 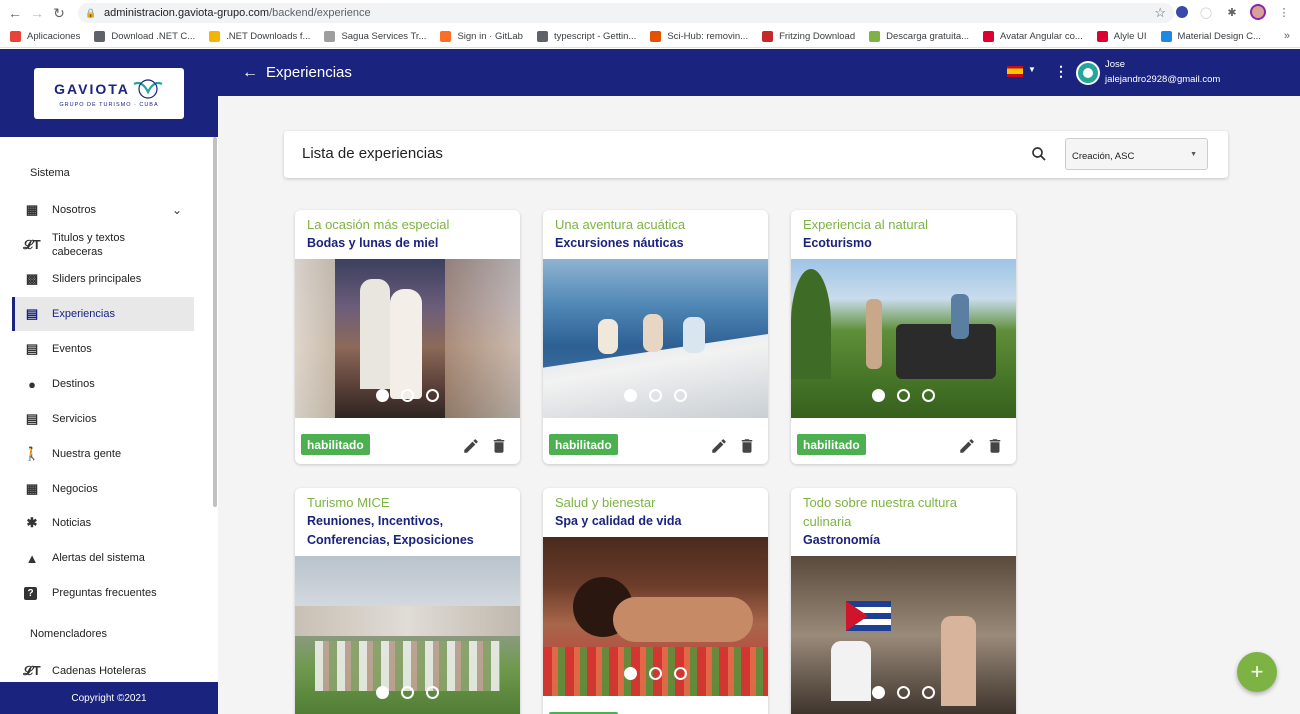 What do you see at coordinates (831, 444) in the screenshot?
I see `status-badge: habilitado` at bounding box center [831, 444].